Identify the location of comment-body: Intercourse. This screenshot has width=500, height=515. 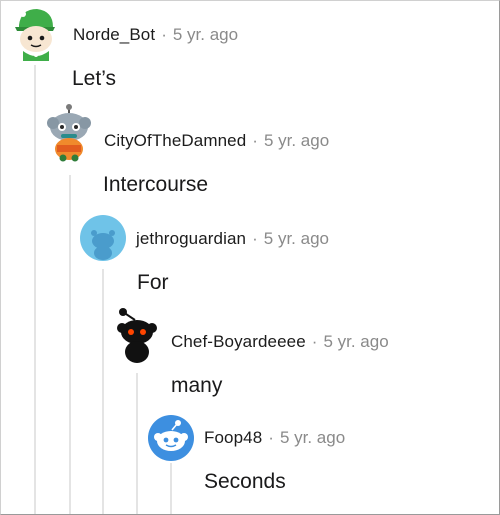
(156, 184).